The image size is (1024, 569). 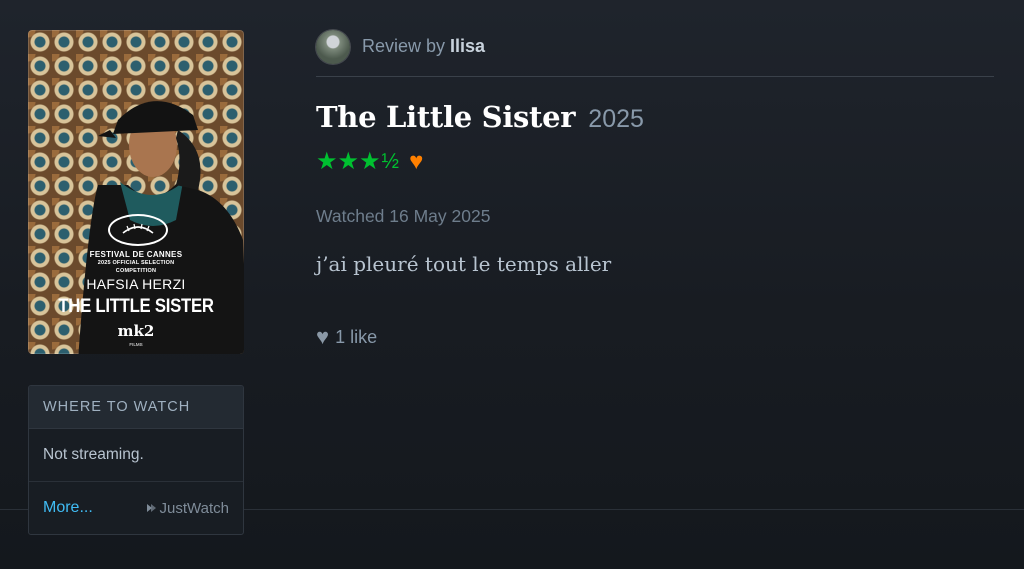 I want to click on reviewer-username: Ilisa, so click(x=467, y=46).